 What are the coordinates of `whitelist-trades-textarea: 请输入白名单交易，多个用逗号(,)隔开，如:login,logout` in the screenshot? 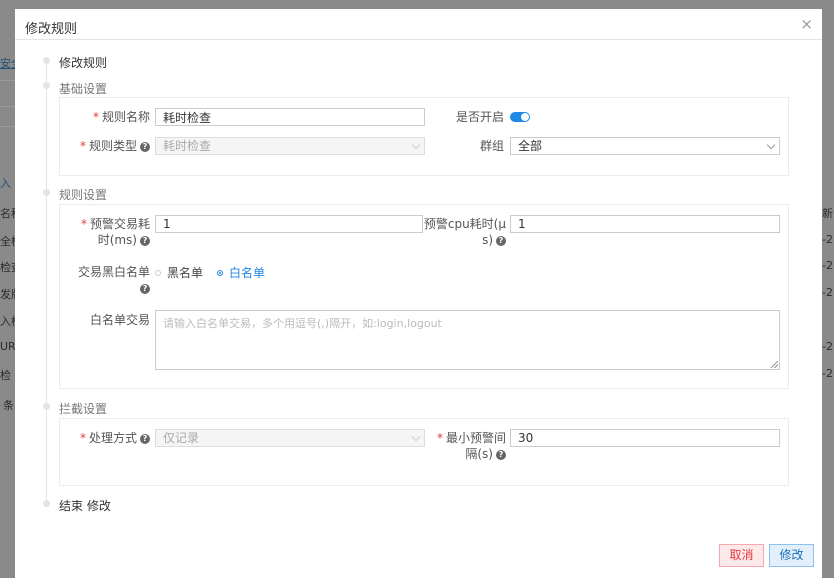 It's located at (467, 340).